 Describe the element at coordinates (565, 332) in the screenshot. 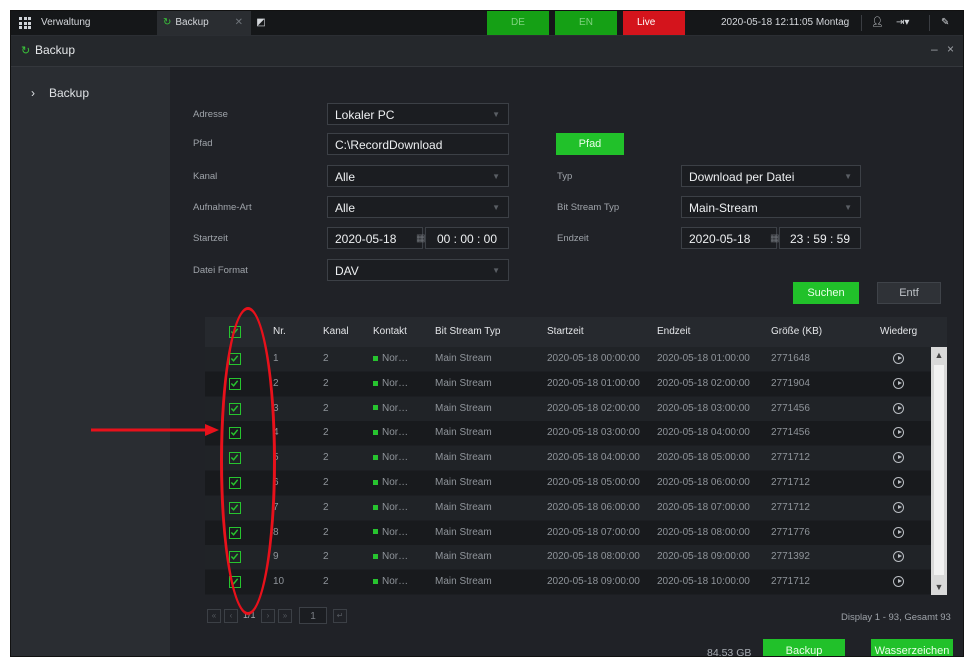

I see `col-start: Startzeit` at that location.